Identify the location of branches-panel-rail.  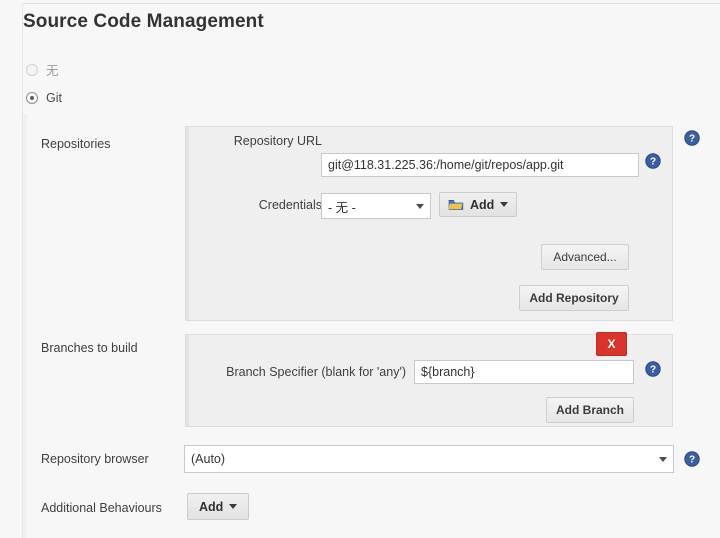
(187, 380).